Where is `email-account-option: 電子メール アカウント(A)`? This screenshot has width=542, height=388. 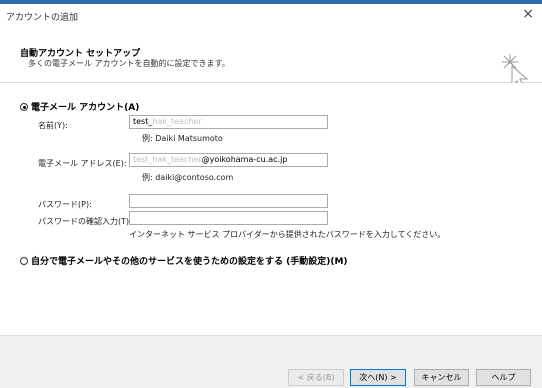
email-account-option: 電子メール アカウント(A) is located at coordinates (79, 106).